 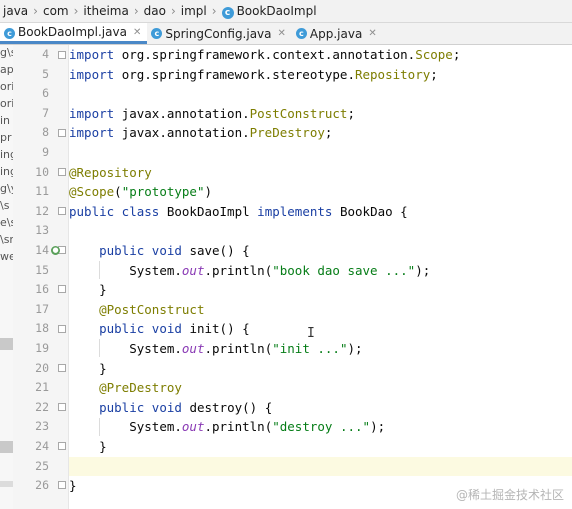 What do you see at coordinates (45, 152) in the screenshot?
I see `line-number: 9` at bounding box center [45, 152].